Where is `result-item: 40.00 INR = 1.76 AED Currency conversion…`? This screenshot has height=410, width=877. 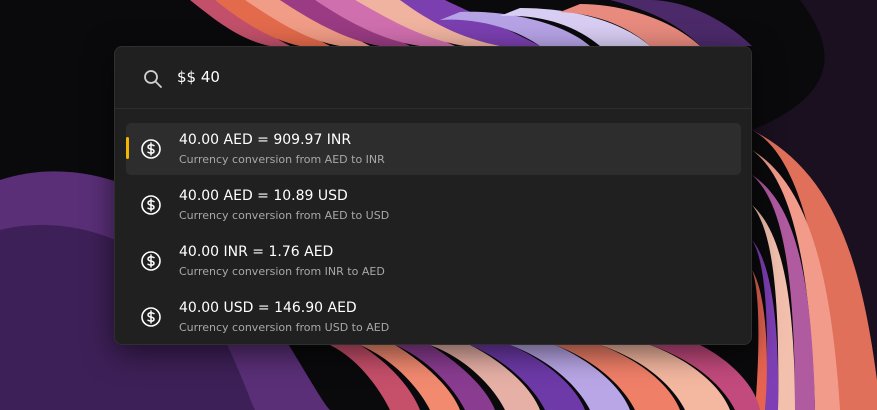
result-item: 40.00 INR = 1.76 AED Currency conversion… is located at coordinates (433, 261).